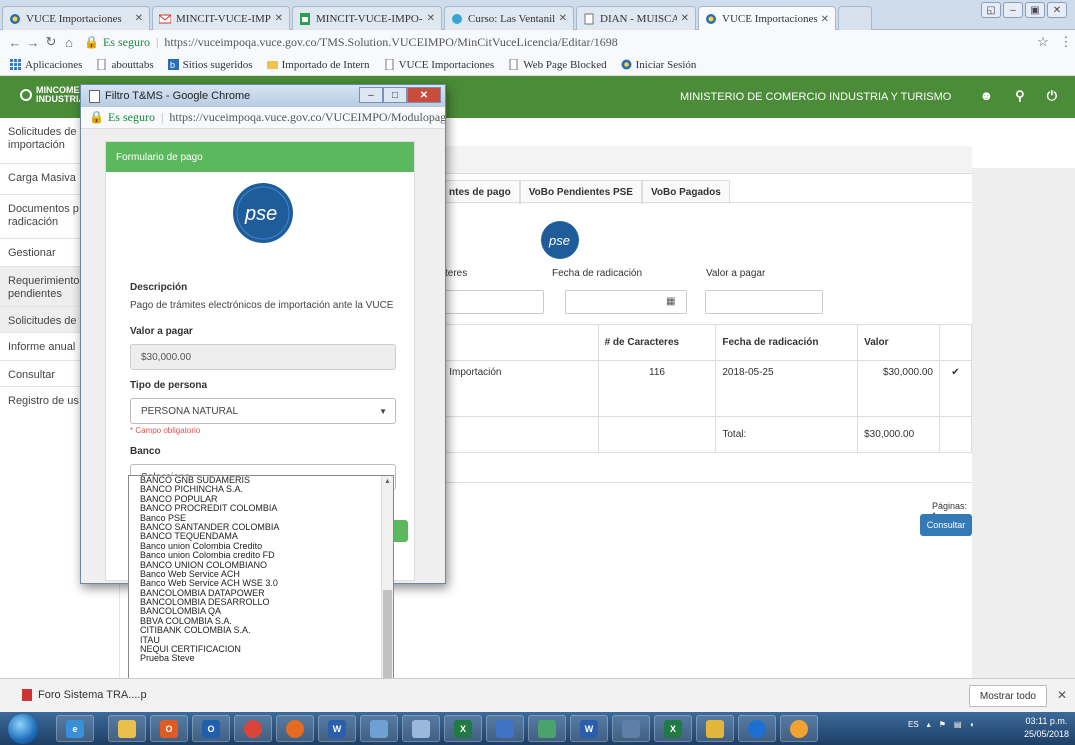 This screenshot has width=1075, height=745. What do you see at coordinates (92, 695) in the screenshot?
I see `download-filename: Foro Sistema TRA....p` at bounding box center [92, 695].